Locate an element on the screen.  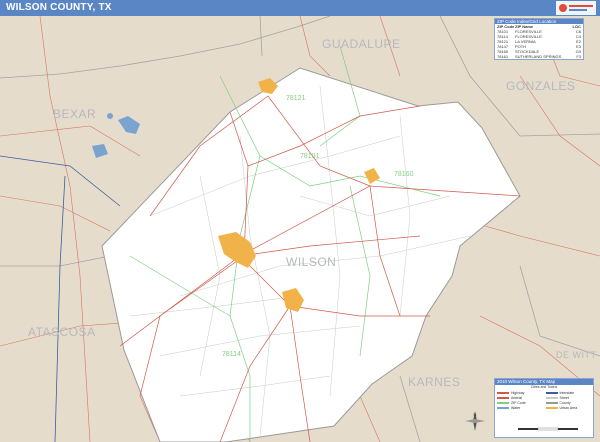
county-label-bexar: BEXAR is located at coordinates (74, 114).